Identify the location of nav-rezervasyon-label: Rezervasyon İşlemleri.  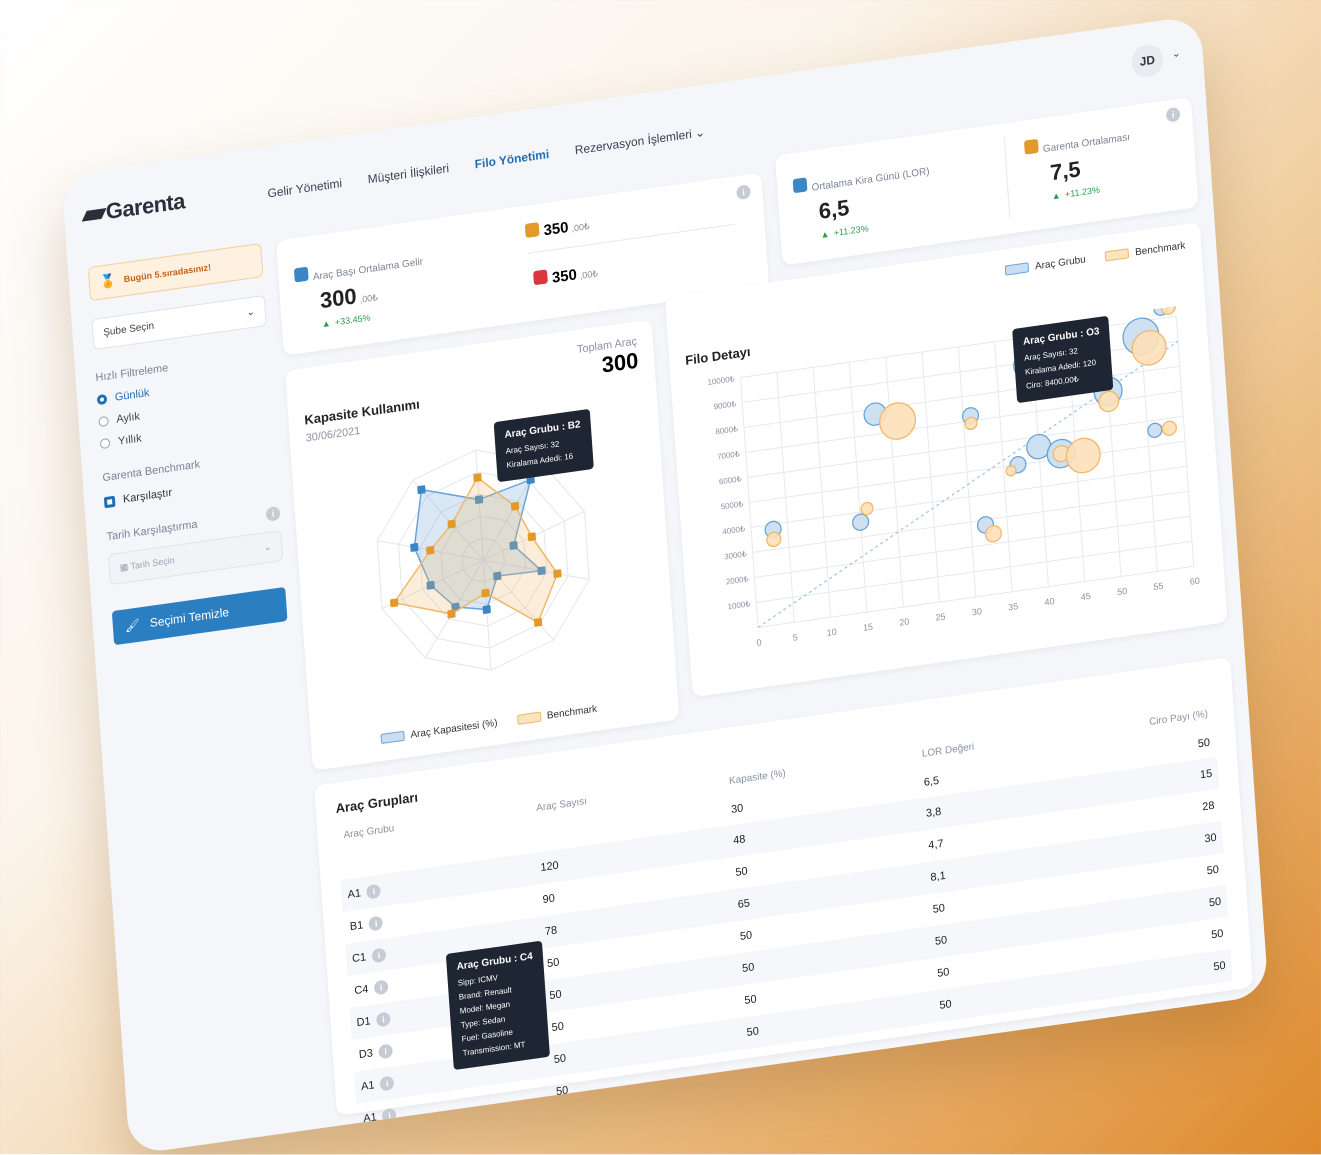
(633, 142).